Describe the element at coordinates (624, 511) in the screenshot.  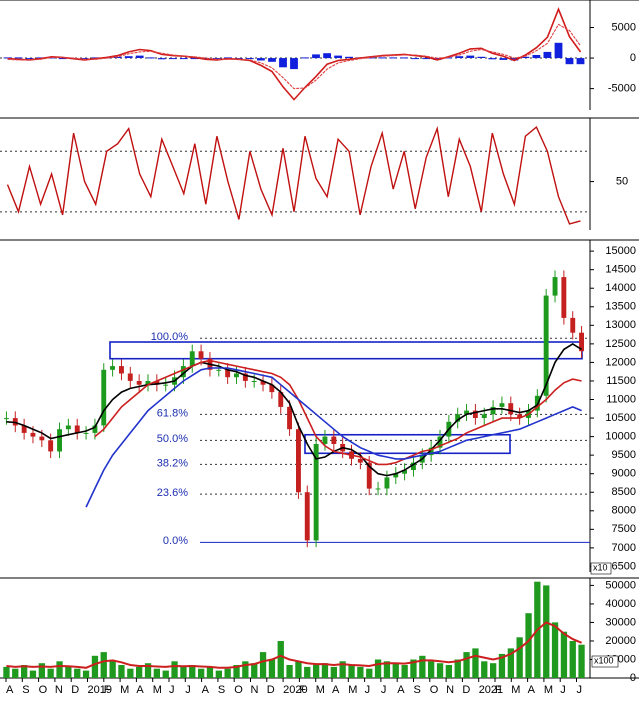
I see `price-tick-label: 8000` at that location.